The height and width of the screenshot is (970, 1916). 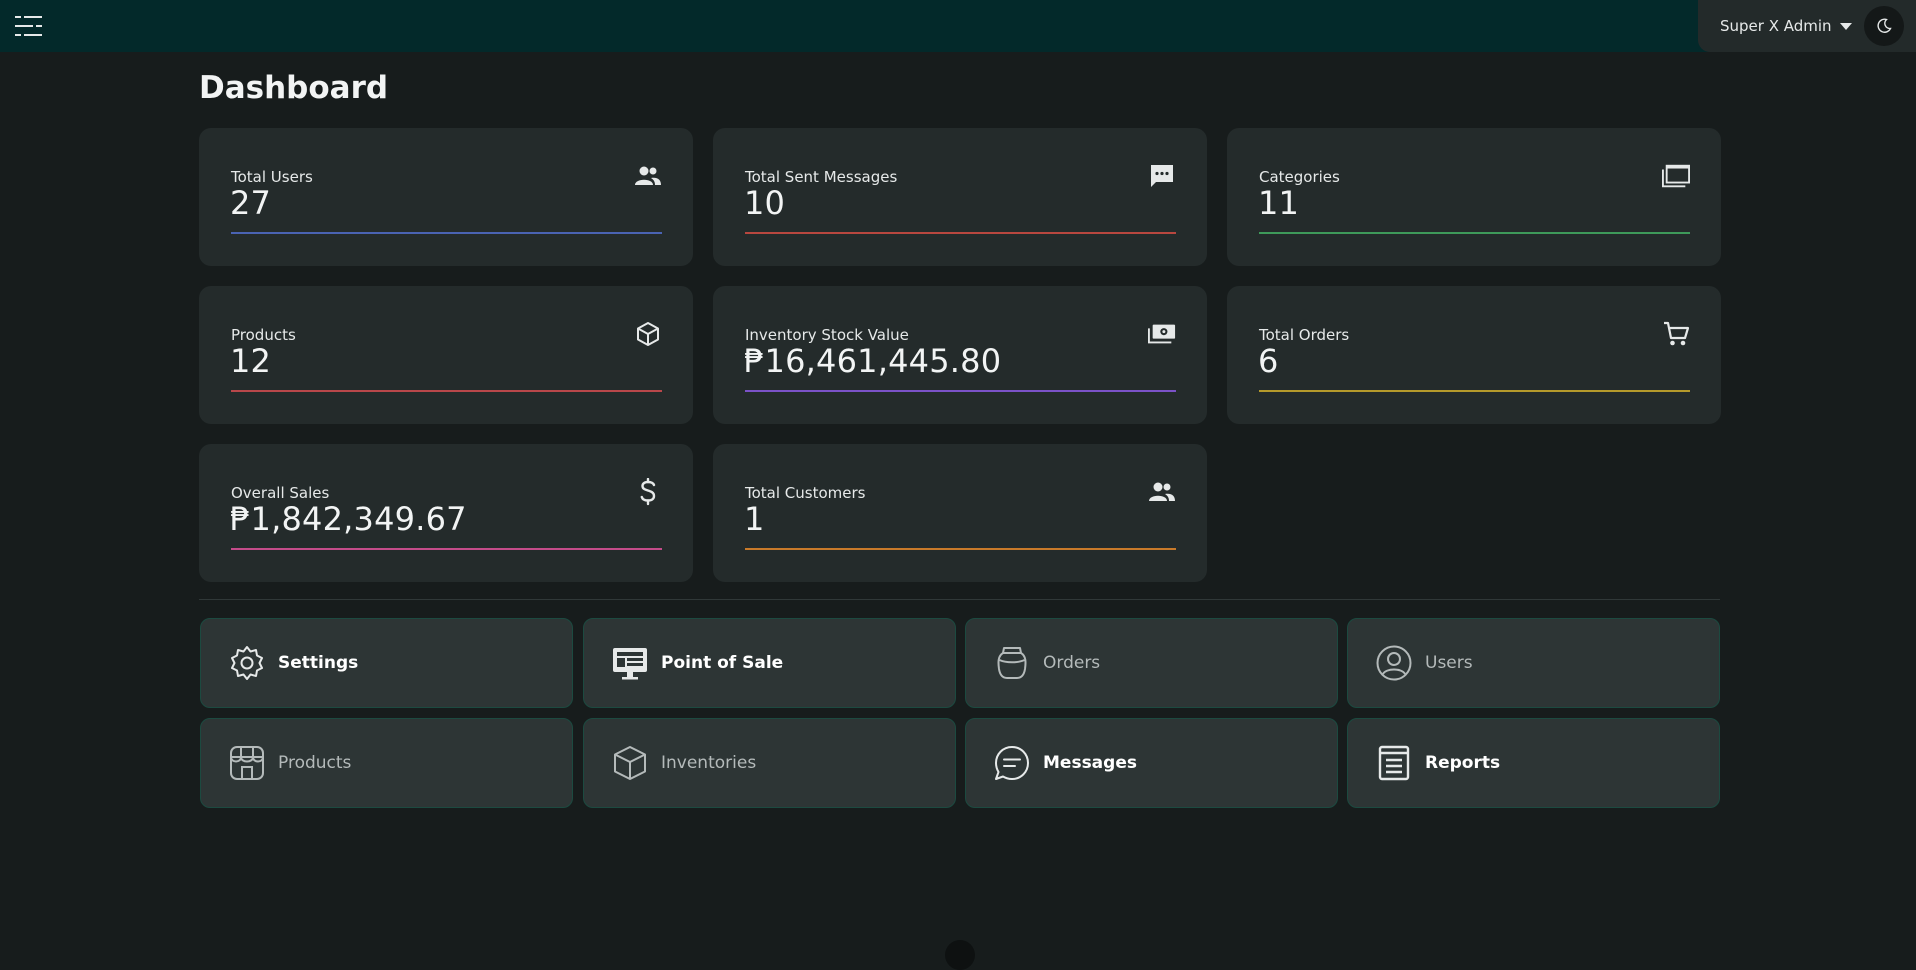 What do you see at coordinates (1268, 361) in the screenshot?
I see `stat-value: 6` at bounding box center [1268, 361].